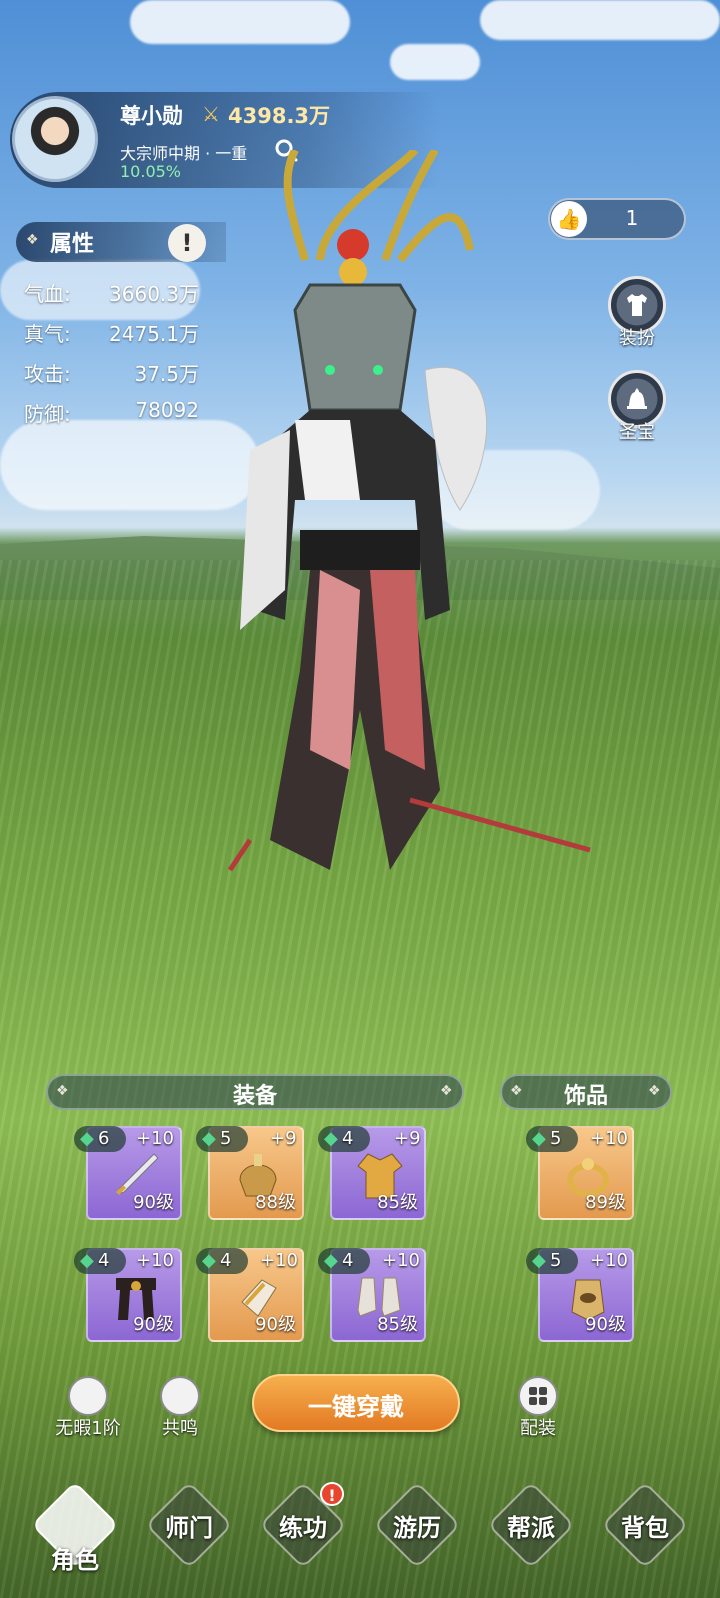 The height and width of the screenshot is (1598, 720). What do you see at coordinates (88, 1428) in the screenshot?
I see `flawless-label: 无暇1阶` at bounding box center [88, 1428].